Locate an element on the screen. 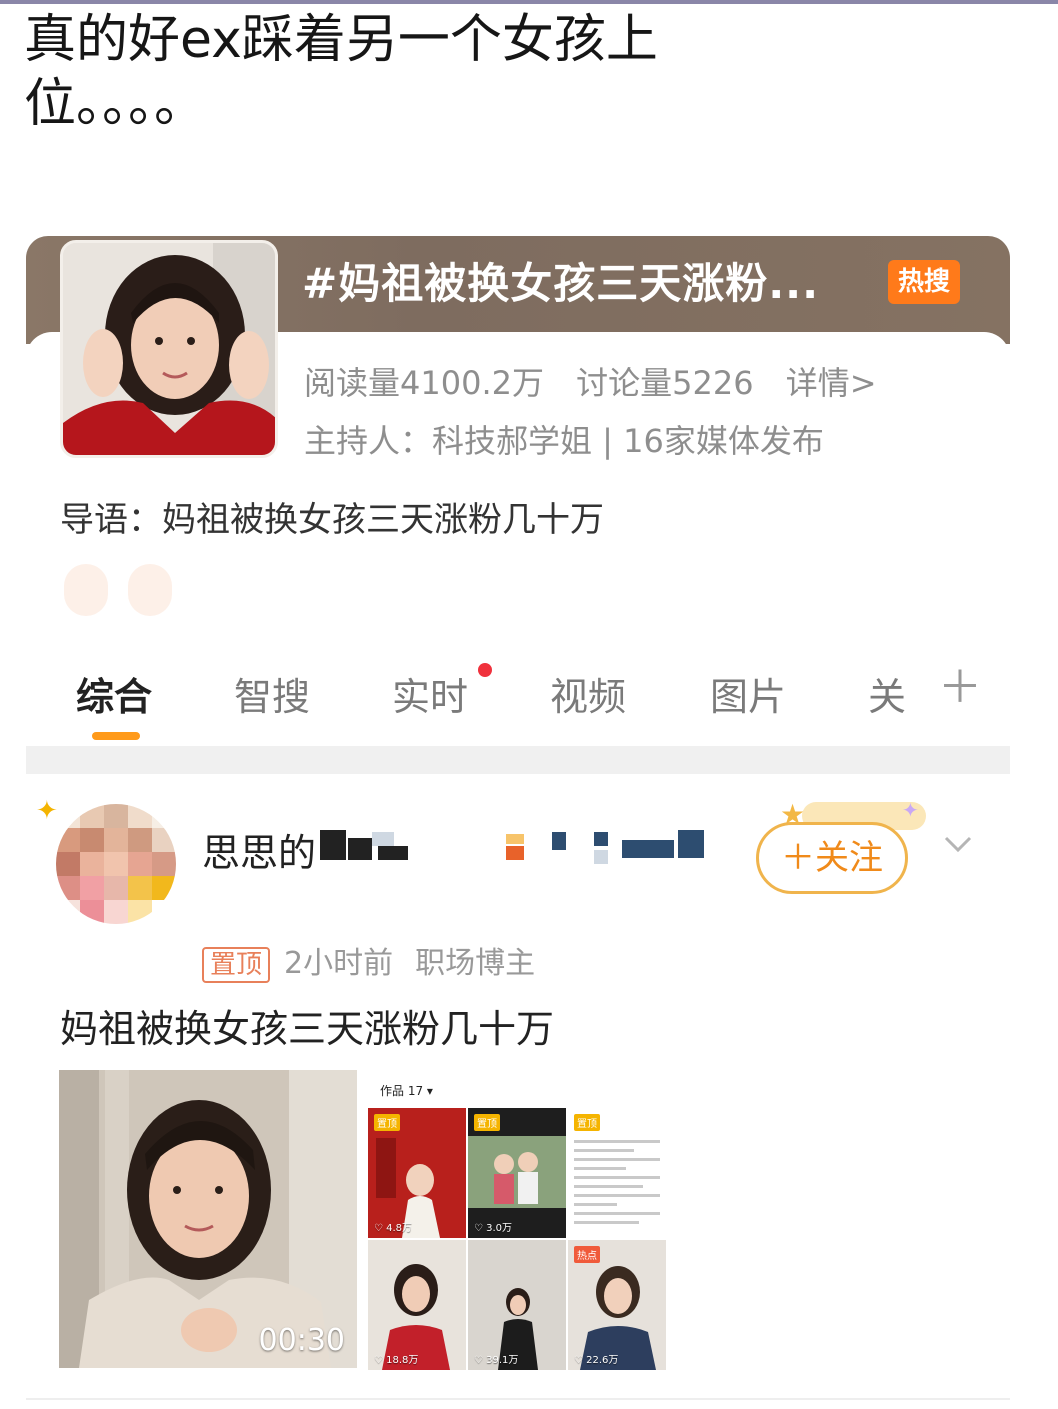  tile-likes: ♡ 39.1万 is located at coordinates (496, 1360).